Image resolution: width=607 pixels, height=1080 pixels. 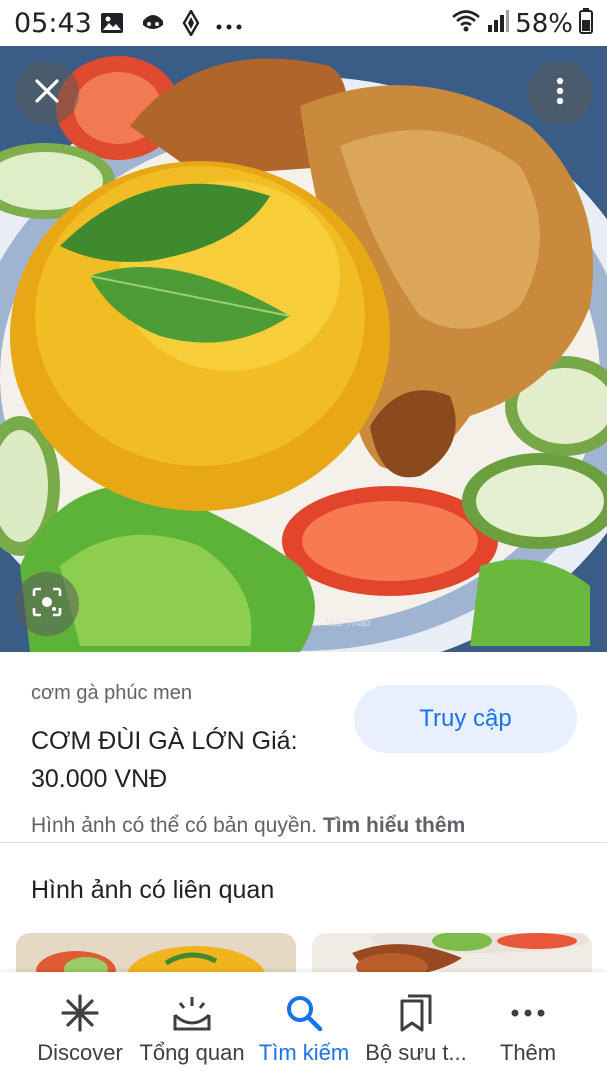 I want to click on status-bar: 05:43 58%, so click(x=303, y=23).